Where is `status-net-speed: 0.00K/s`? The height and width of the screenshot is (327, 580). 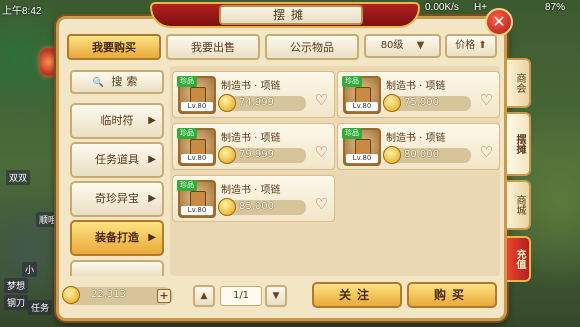 status-net-speed: 0.00K/s is located at coordinates (442, 7).